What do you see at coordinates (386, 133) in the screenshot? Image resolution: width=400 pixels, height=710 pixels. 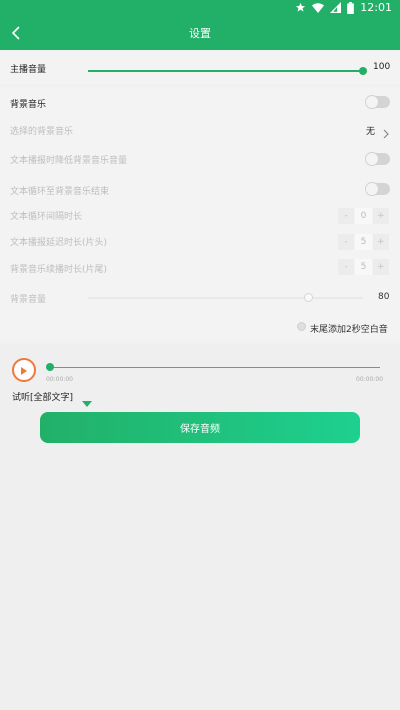 I see `chevron-right-icon` at bounding box center [386, 133].